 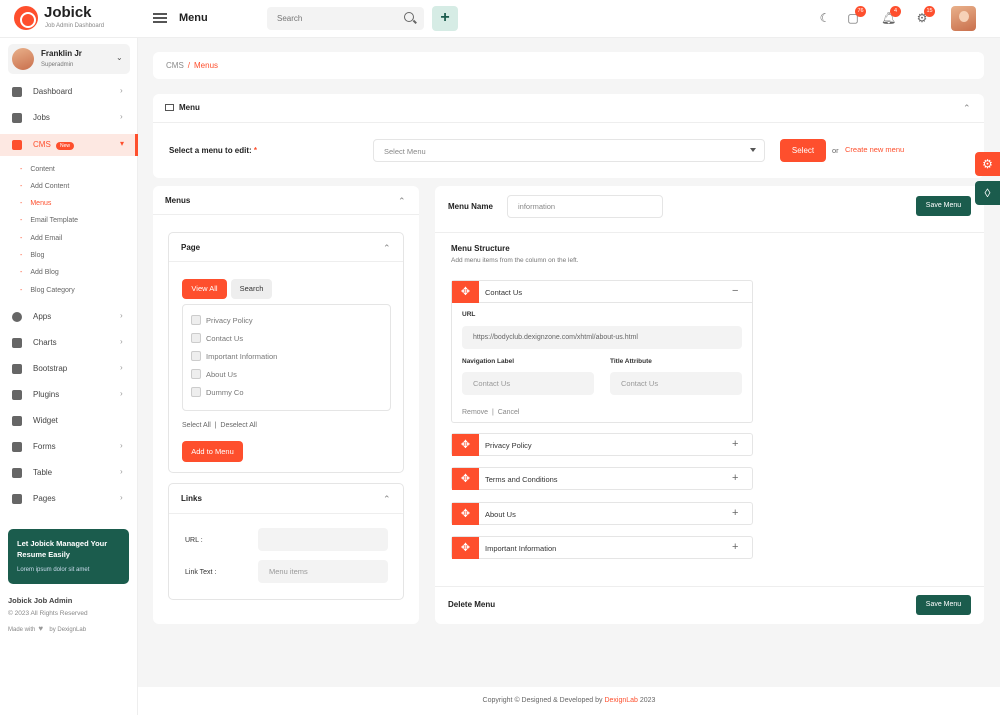 What do you see at coordinates (602, 547) in the screenshot?
I see `menu-item: ✥ Important Information +` at bounding box center [602, 547].